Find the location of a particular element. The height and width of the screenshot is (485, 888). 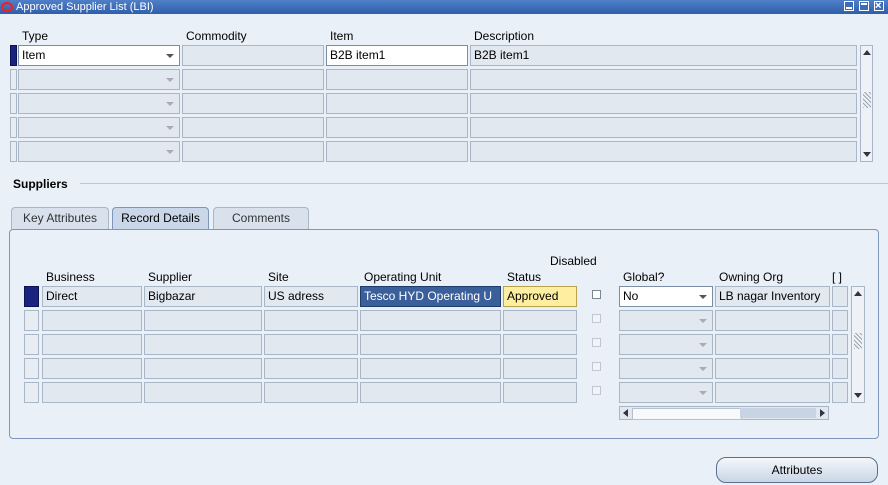

business-field: Direct is located at coordinates (92, 296).